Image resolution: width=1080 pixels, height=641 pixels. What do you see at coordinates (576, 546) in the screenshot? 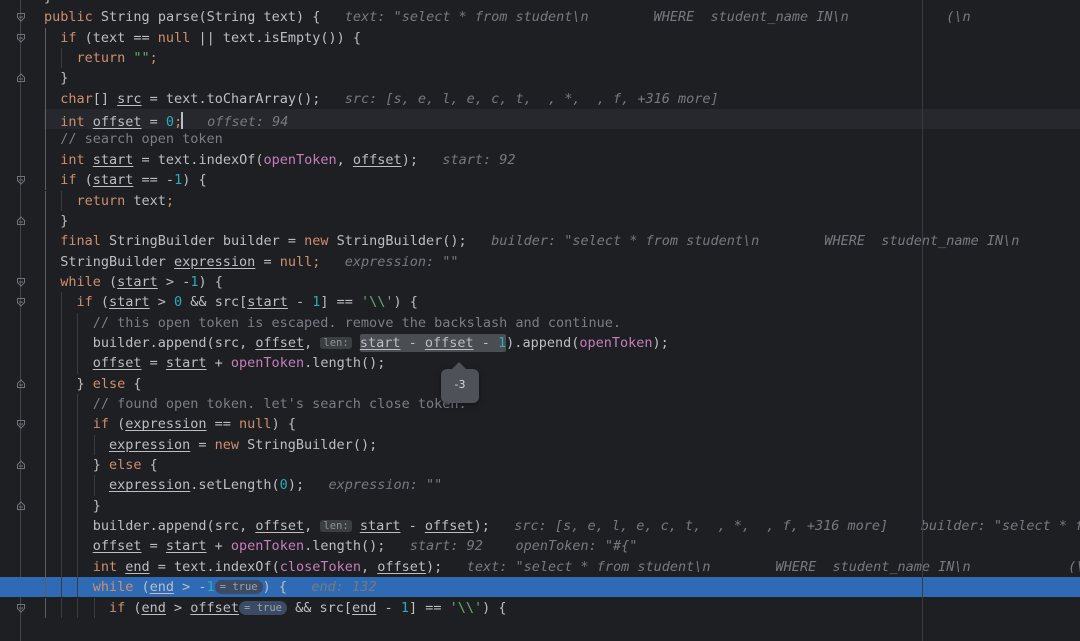
I see `inline-debugger-hint: openToken: "#{"` at bounding box center [576, 546].